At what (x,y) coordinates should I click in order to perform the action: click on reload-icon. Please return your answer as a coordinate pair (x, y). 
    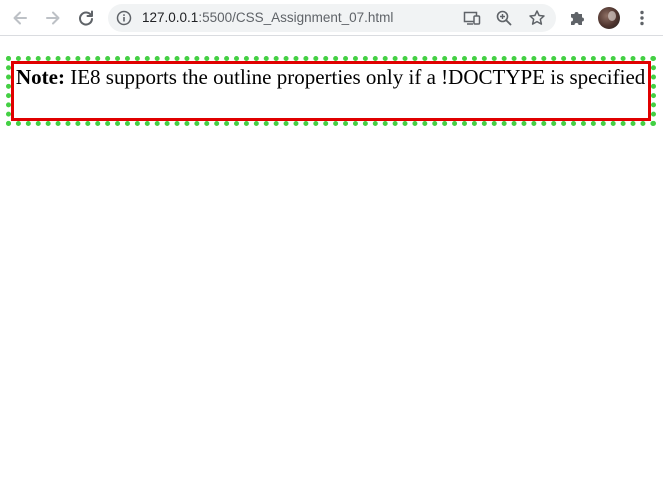
    Looking at the image, I should click on (86, 18).